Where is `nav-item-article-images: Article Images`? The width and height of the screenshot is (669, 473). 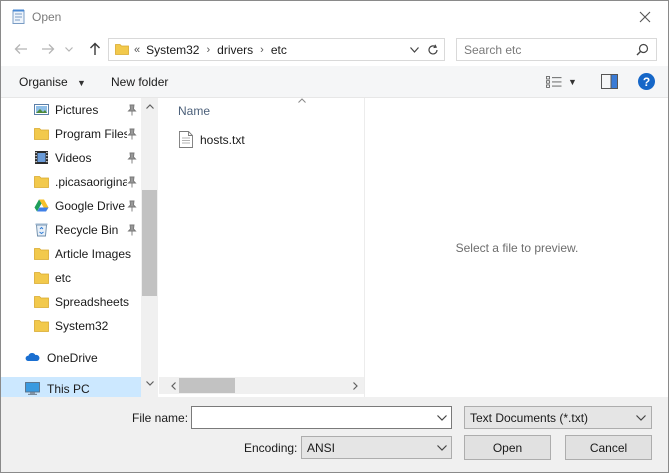
nav-item-article-images: Article Images is located at coordinates (71, 254).